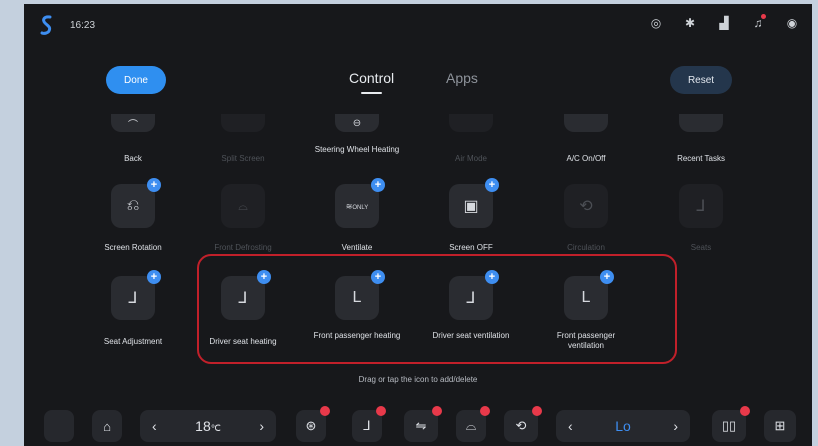  Describe the element at coordinates (701, 123) in the screenshot. I see `recent-tasks-tile` at that location.